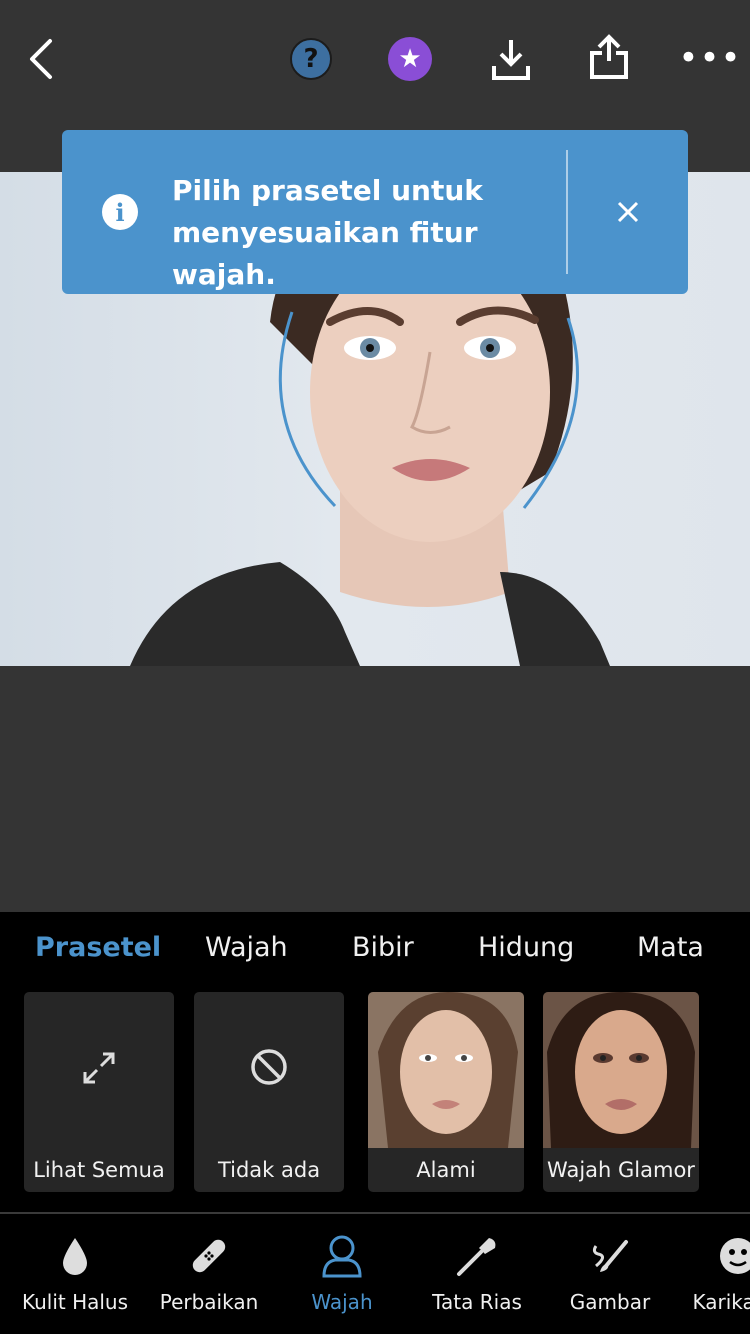 The image size is (750, 1334). I want to click on help-button: ?, so click(311, 59).